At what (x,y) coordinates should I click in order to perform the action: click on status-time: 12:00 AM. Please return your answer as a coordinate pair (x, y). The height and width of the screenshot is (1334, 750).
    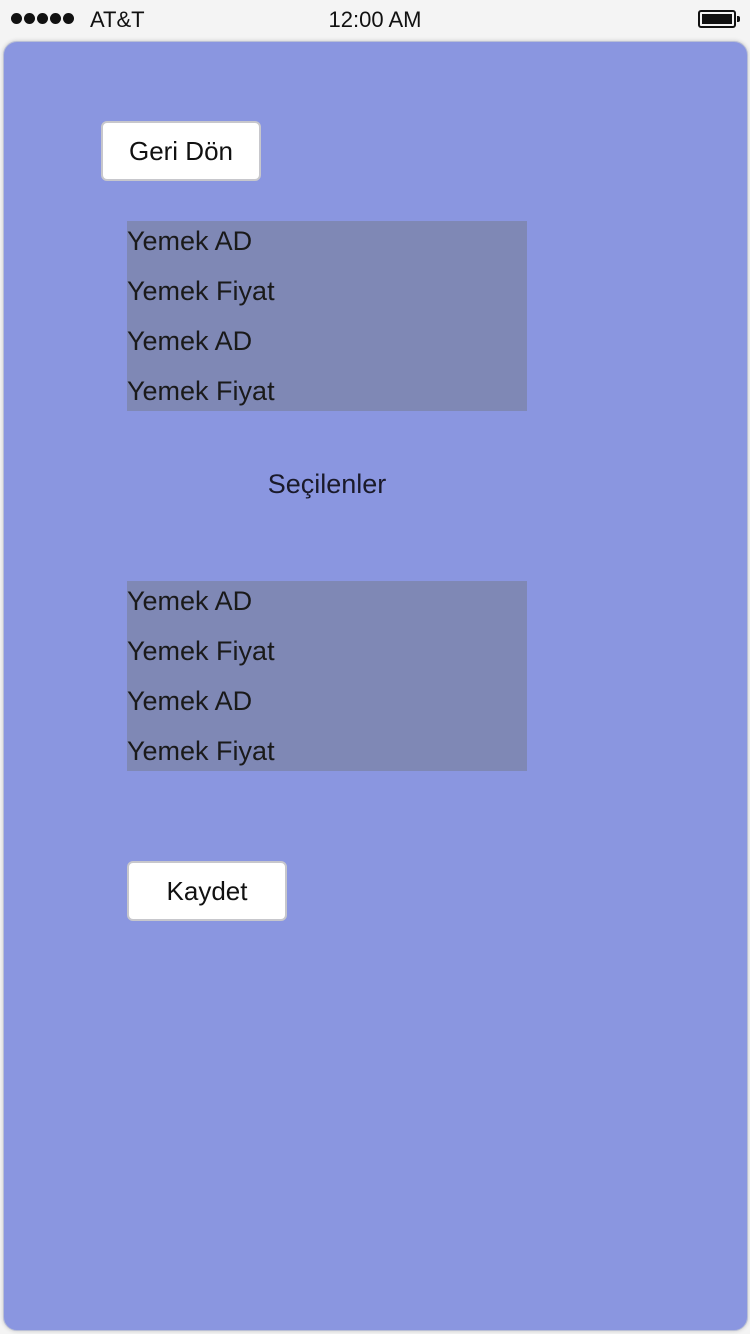
    Looking at the image, I should click on (375, 19).